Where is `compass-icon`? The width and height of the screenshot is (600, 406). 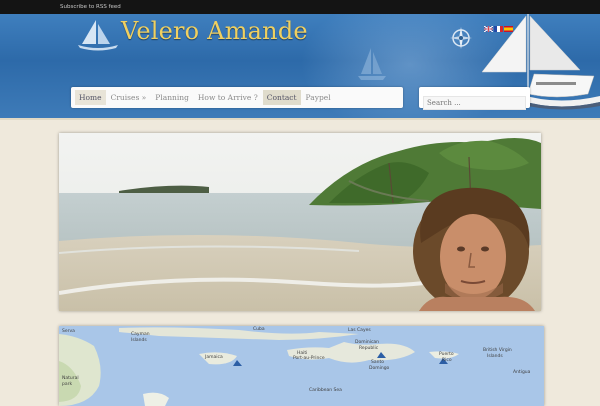
compass-icon is located at coordinates (461, 38).